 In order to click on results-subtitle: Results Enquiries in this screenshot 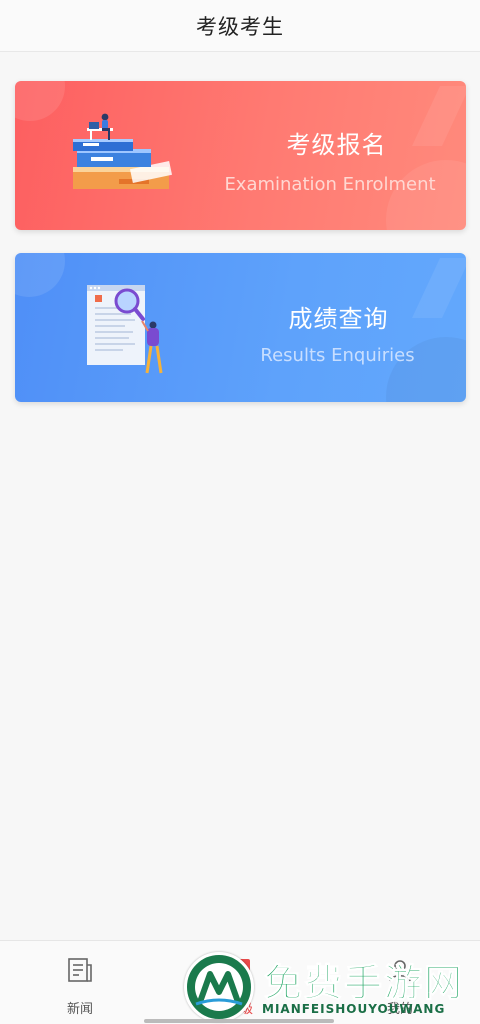, I will do `click(337, 355)`.